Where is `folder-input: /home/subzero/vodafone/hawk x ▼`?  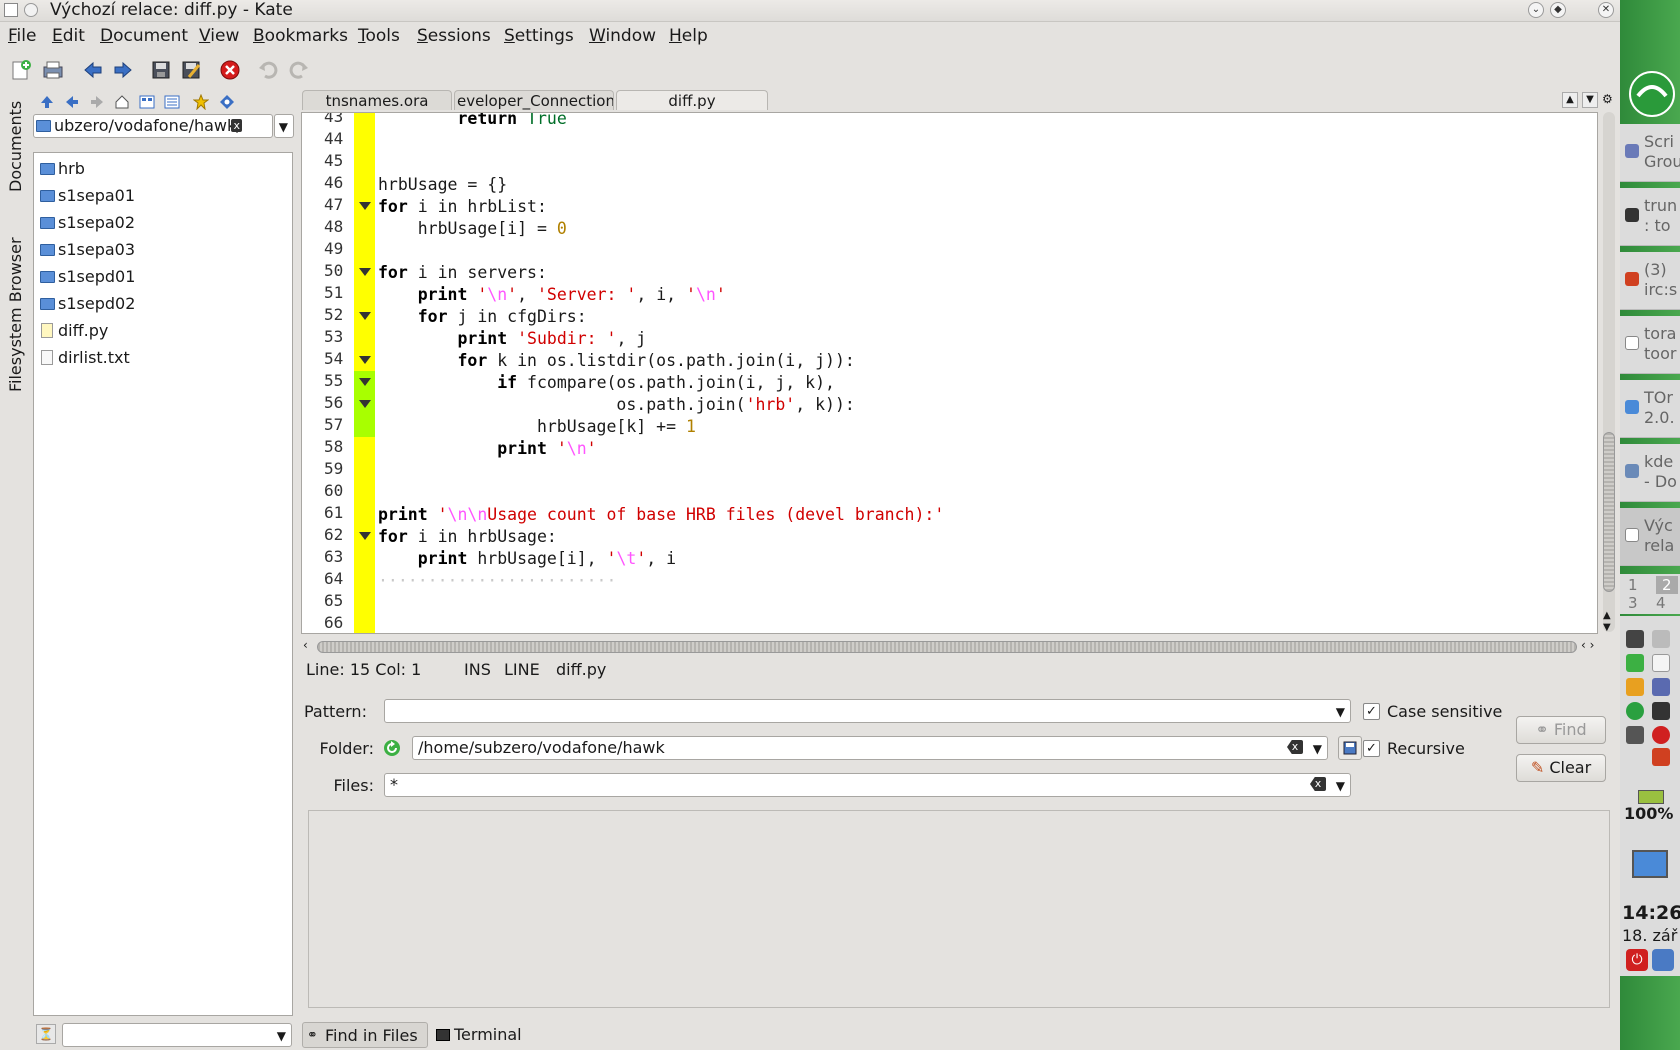
folder-input: /home/subzero/vodafone/hawk x ▼ is located at coordinates (870, 748).